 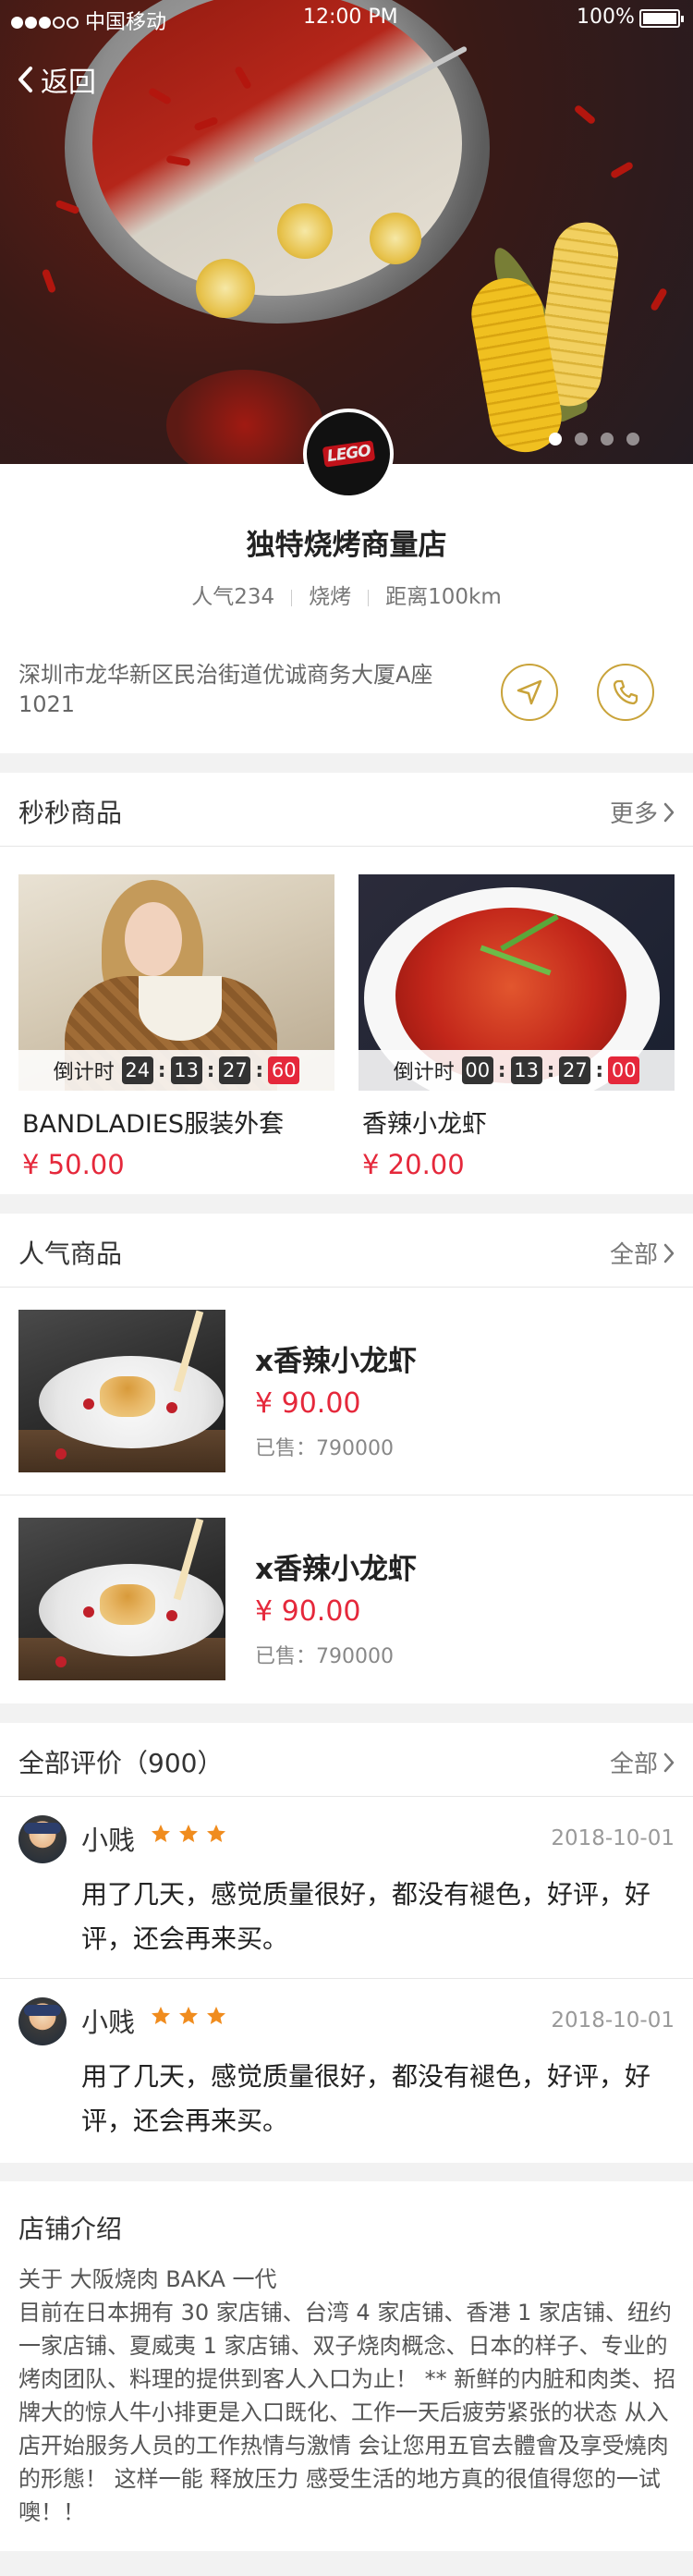 I want to click on call-button, so click(x=625, y=692).